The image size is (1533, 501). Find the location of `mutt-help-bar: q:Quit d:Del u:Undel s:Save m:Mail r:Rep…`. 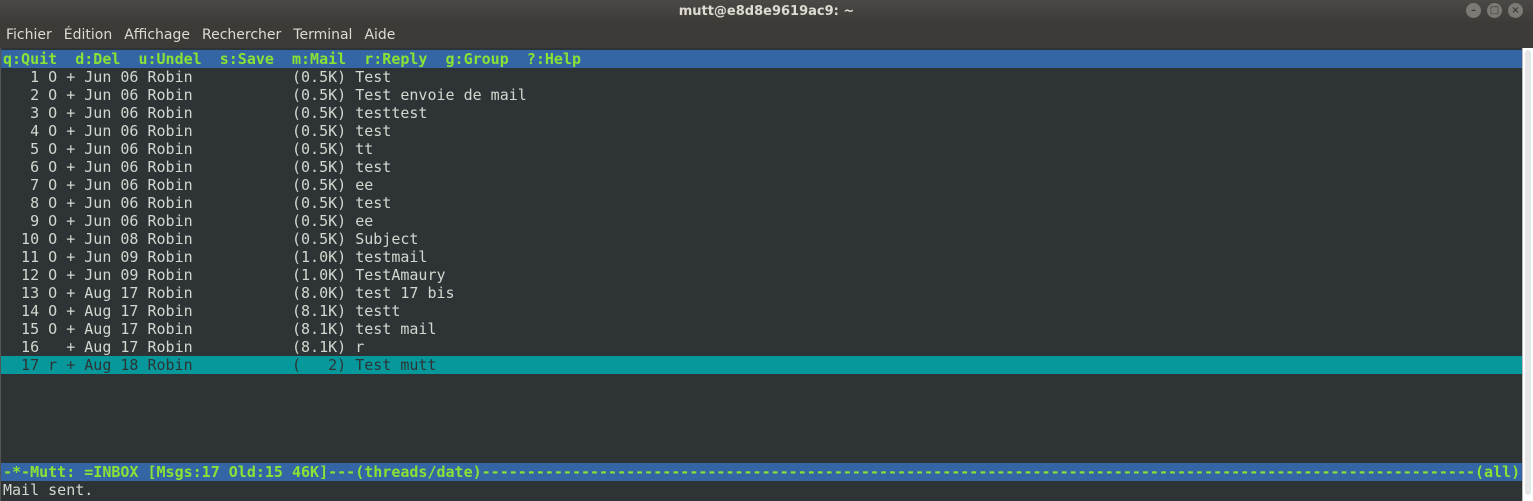

mutt-help-bar: q:Quit d:Del u:Undel s:Save m:Mail r:Rep… is located at coordinates (762, 59).